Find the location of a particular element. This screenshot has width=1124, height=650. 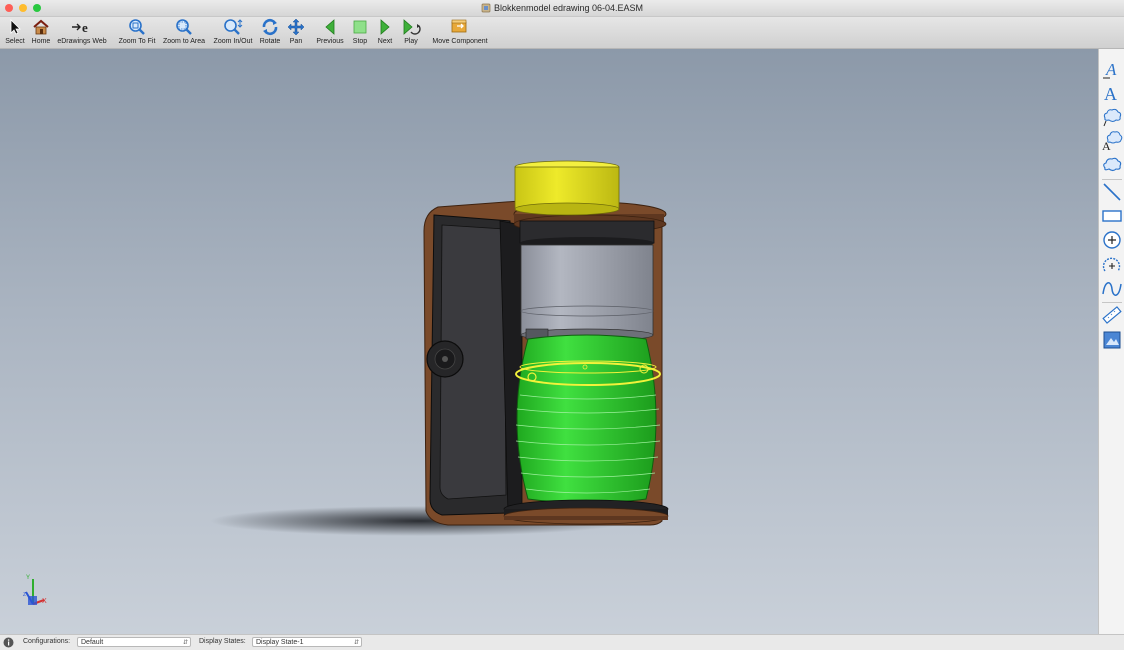

configurations-label: Configurations: is located at coordinates (47, 641).